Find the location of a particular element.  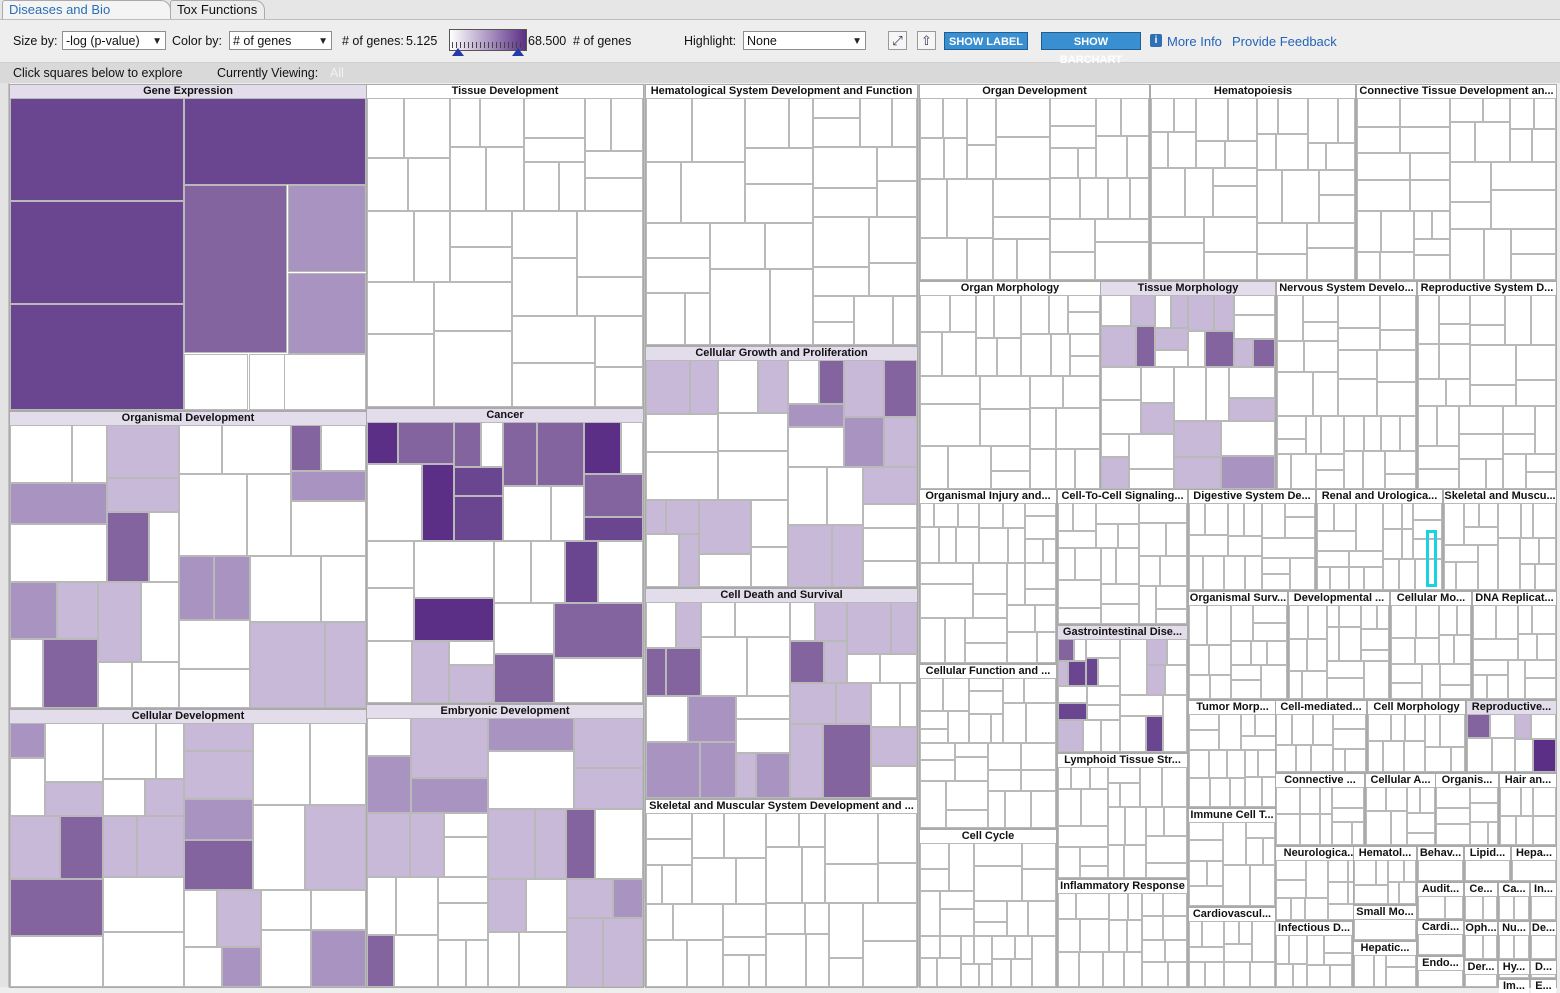

slider-max-handle is located at coordinates (518, 52).